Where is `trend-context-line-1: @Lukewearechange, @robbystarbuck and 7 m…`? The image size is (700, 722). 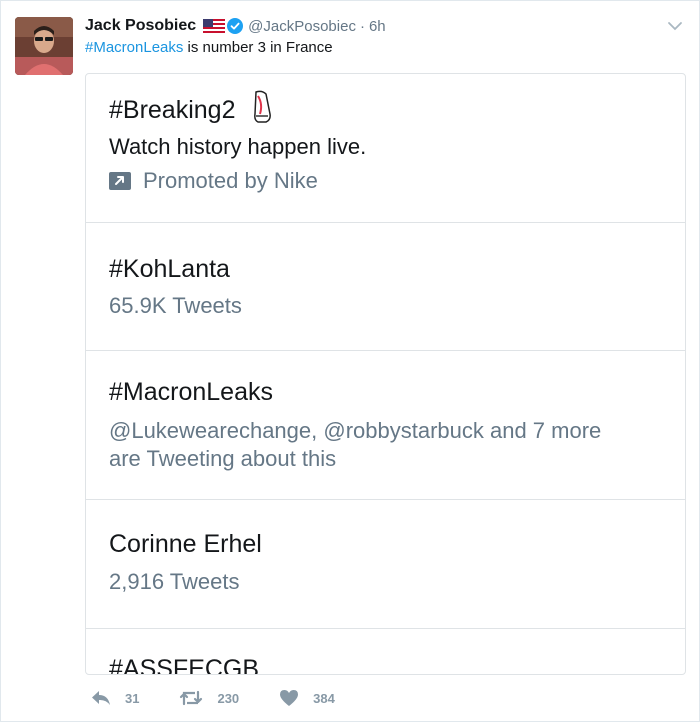
trend-context-line-1: @Lukewearechange, @robbystarbuck and 7 m… is located at coordinates (355, 430).